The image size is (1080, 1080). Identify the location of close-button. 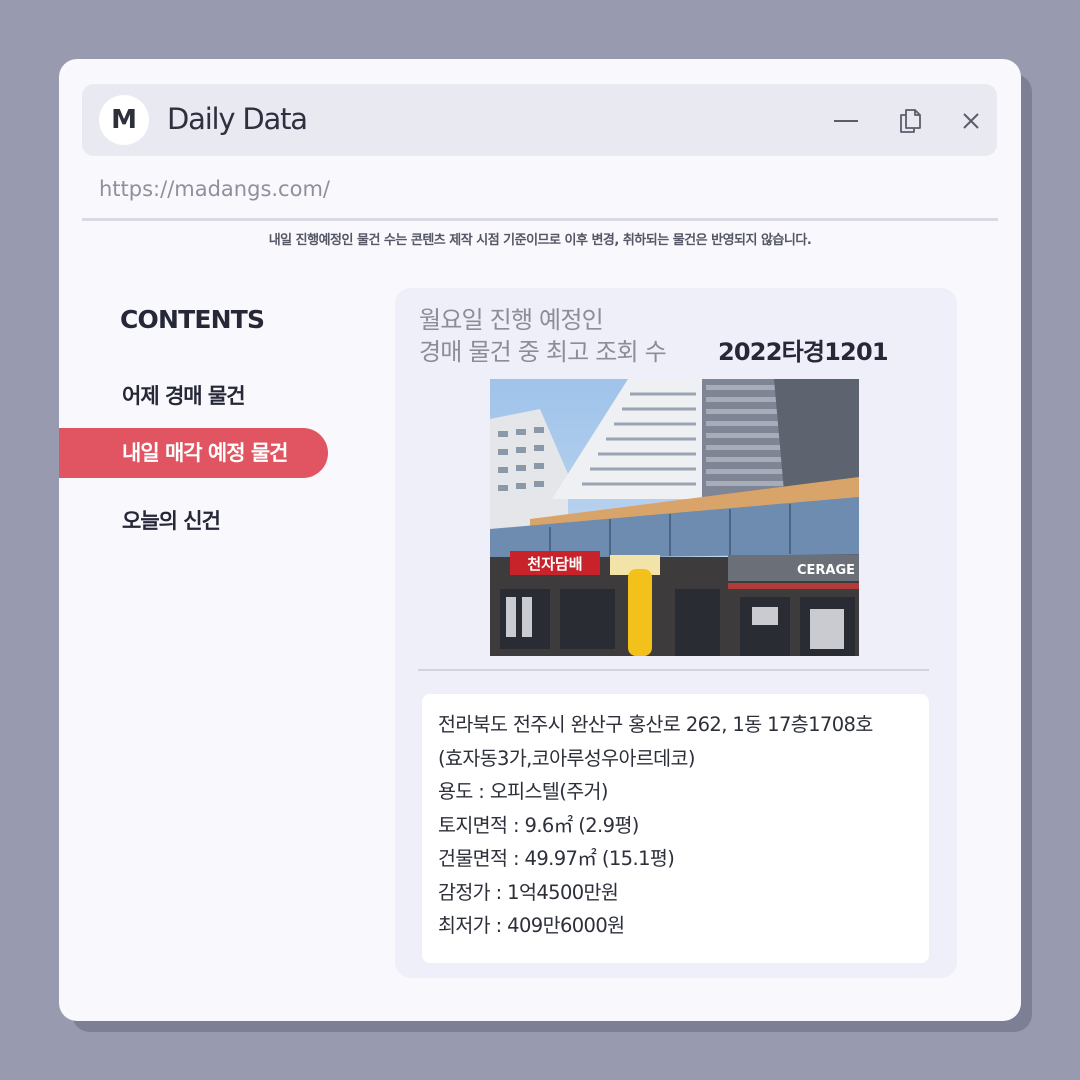
(971, 121).